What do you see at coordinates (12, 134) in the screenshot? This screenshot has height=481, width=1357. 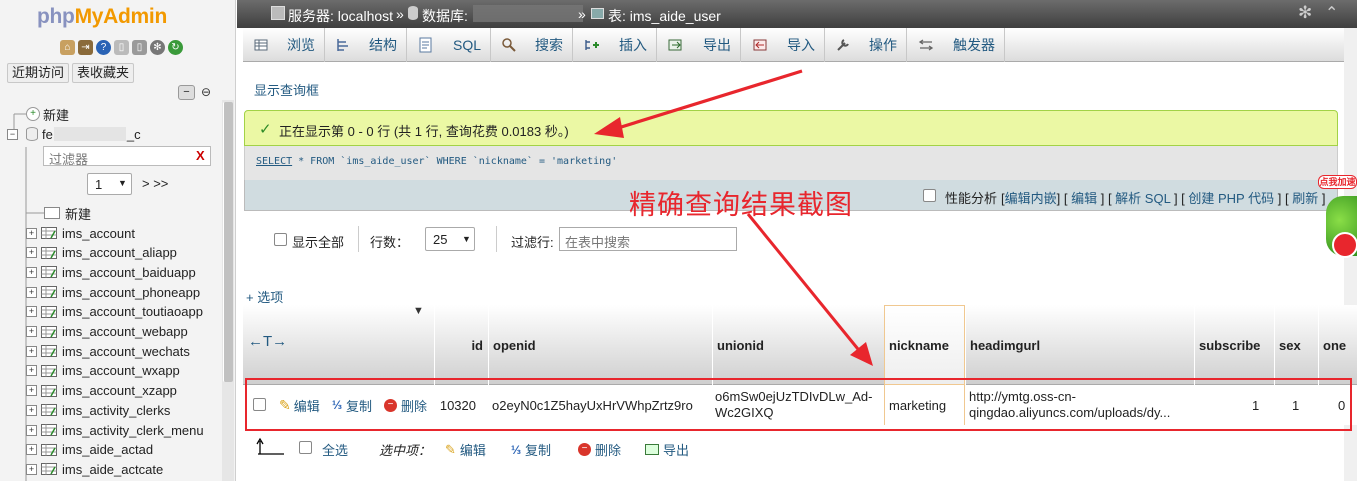 I see `collapse-icon: −` at bounding box center [12, 134].